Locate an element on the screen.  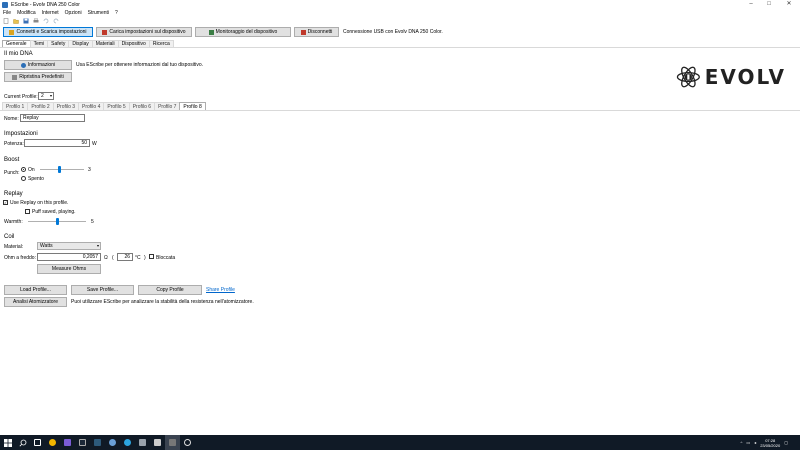
evolv-logo: EVOLV is located at coordinates (731, 77).